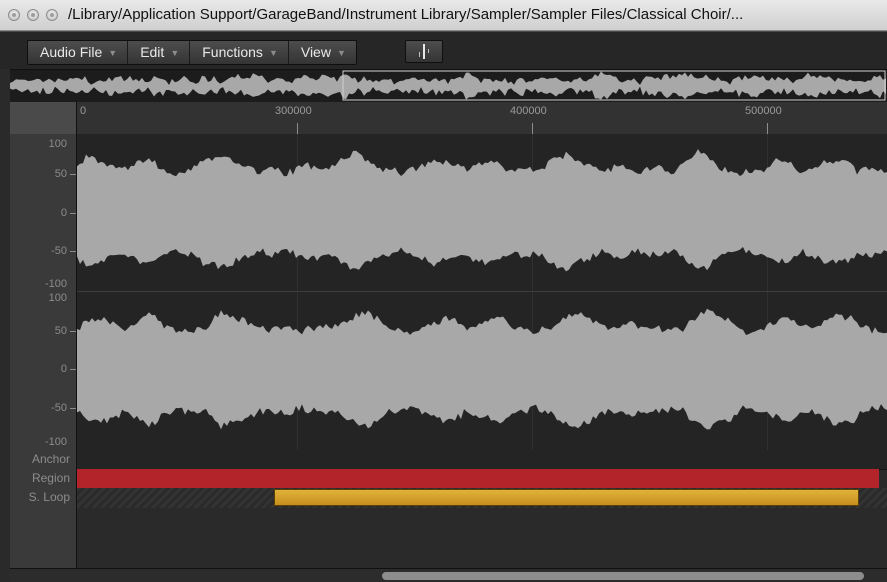 This screenshot has width=887, height=582. What do you see at coordinates (528, 111) in the screenshot?
I see `ruler-label-400000: 400000` at bounding box center [528, 111].